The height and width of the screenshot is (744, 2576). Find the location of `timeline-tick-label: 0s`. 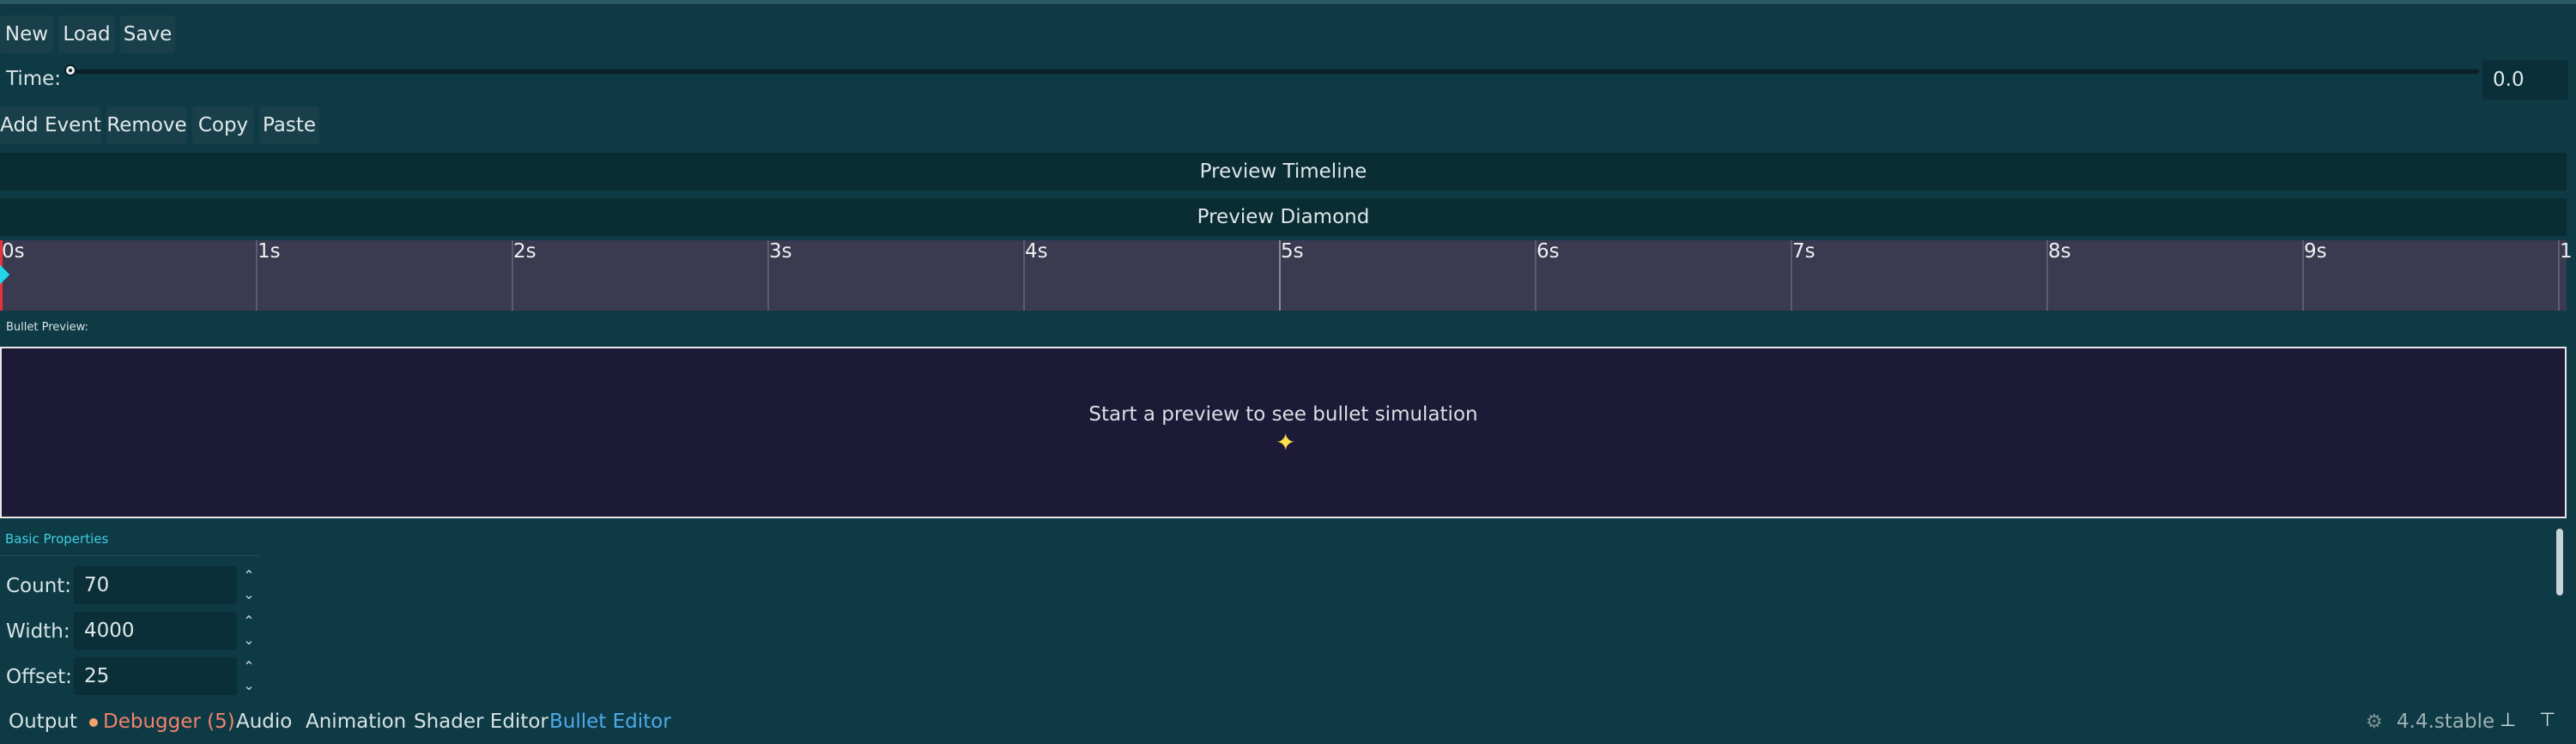

timeline-tick-label: 0s is located at coordinates (13, 251).